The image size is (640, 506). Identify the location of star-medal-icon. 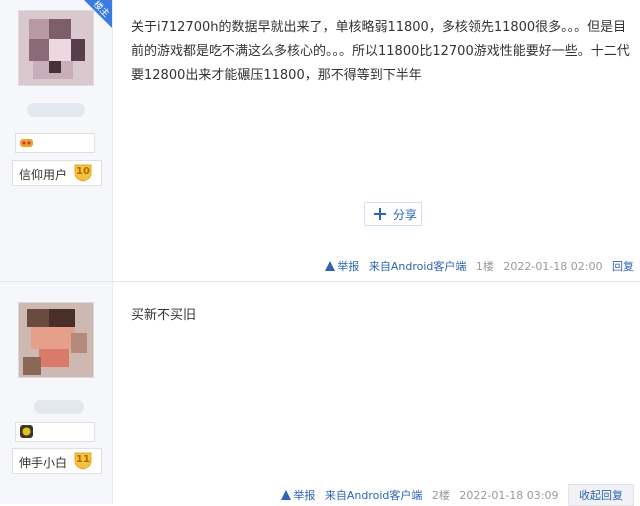
(26, 431).